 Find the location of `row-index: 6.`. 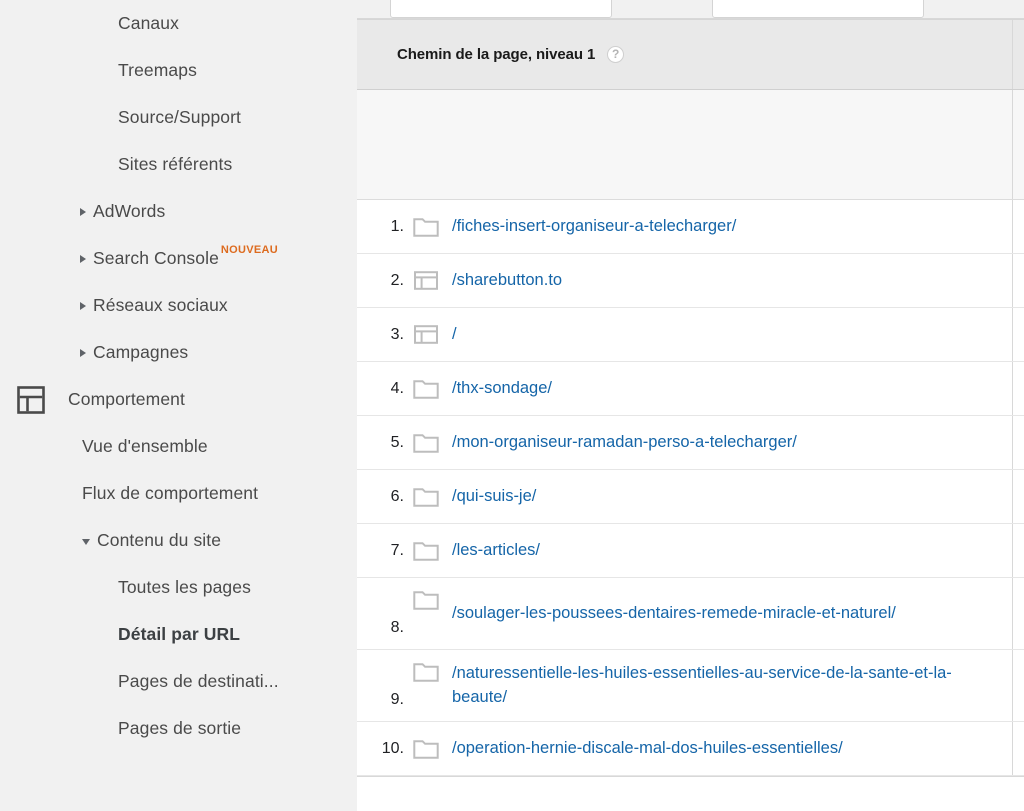

row-index: 6. is located at coordinates (397, 496).